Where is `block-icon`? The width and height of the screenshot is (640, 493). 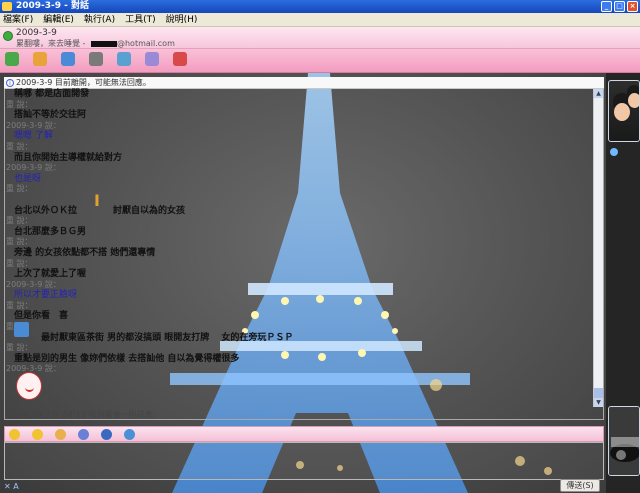 block-icon is located at coordinates (180, 59).